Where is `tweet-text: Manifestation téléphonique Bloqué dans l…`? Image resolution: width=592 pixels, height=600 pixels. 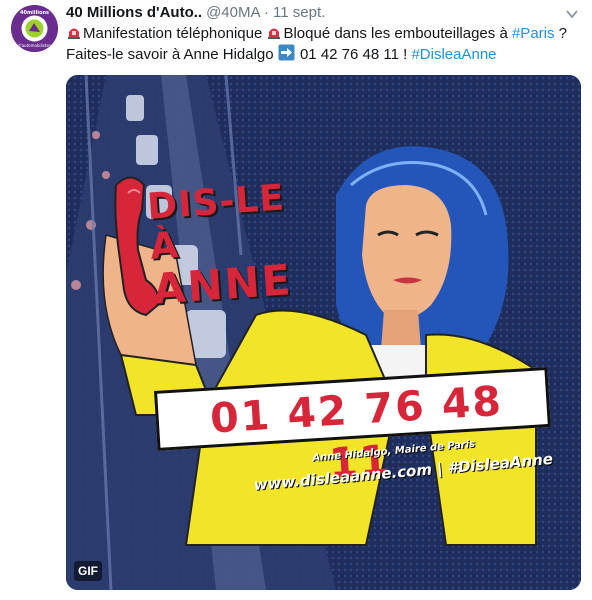
tweet-text: Manifestation téléphonique Bloqué dans l… is located at coordinates (321, 44).